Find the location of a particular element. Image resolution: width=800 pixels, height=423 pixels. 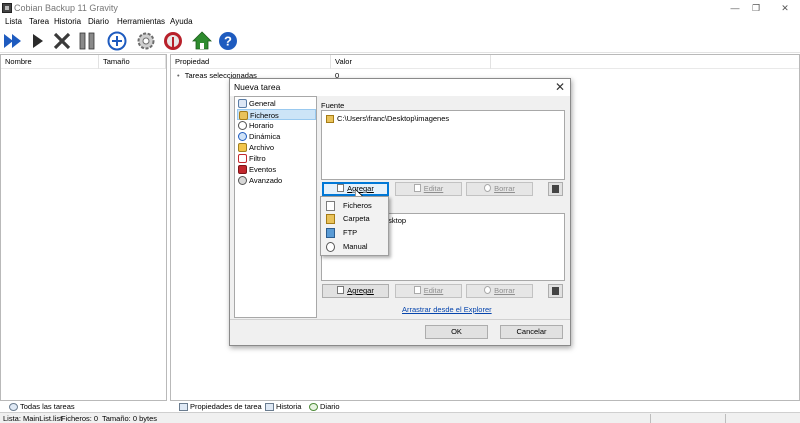

log-icon is located at coordinates (313, 407).